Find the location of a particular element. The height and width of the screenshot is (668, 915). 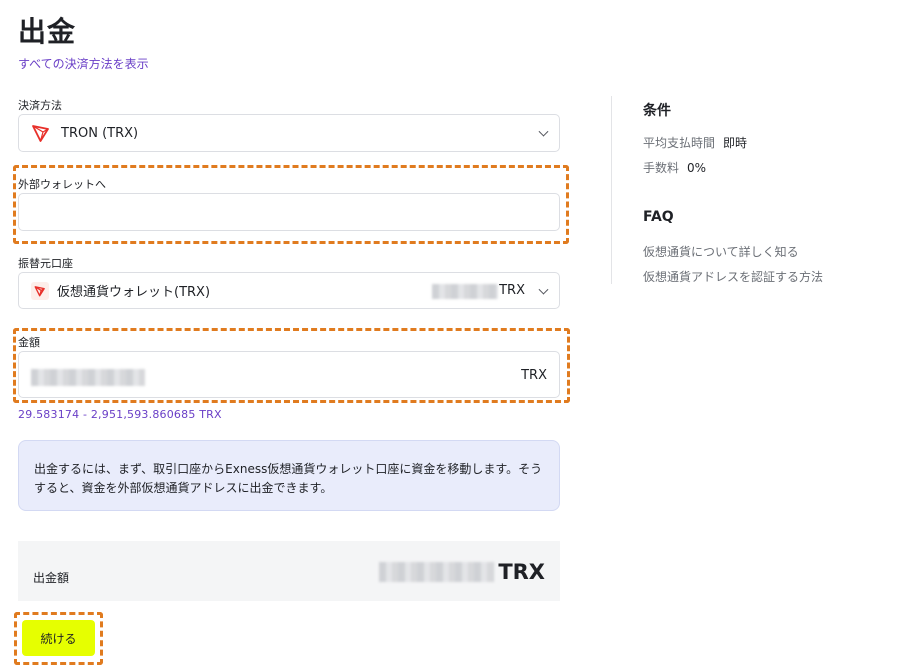

payment-method-value: TRON (TRX) is located at coordinates (100, 133).